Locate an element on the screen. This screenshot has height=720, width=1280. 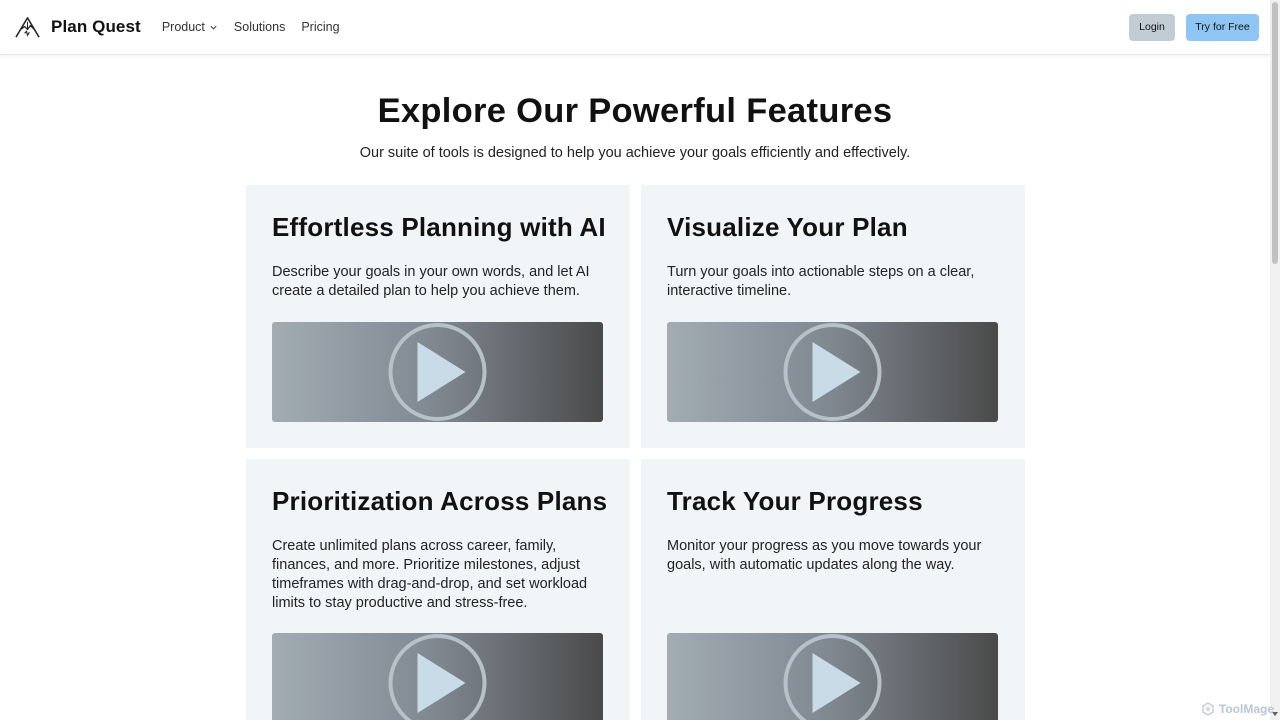
nav-item-solutions-label: Solutions is located at coordinates (259, 27).